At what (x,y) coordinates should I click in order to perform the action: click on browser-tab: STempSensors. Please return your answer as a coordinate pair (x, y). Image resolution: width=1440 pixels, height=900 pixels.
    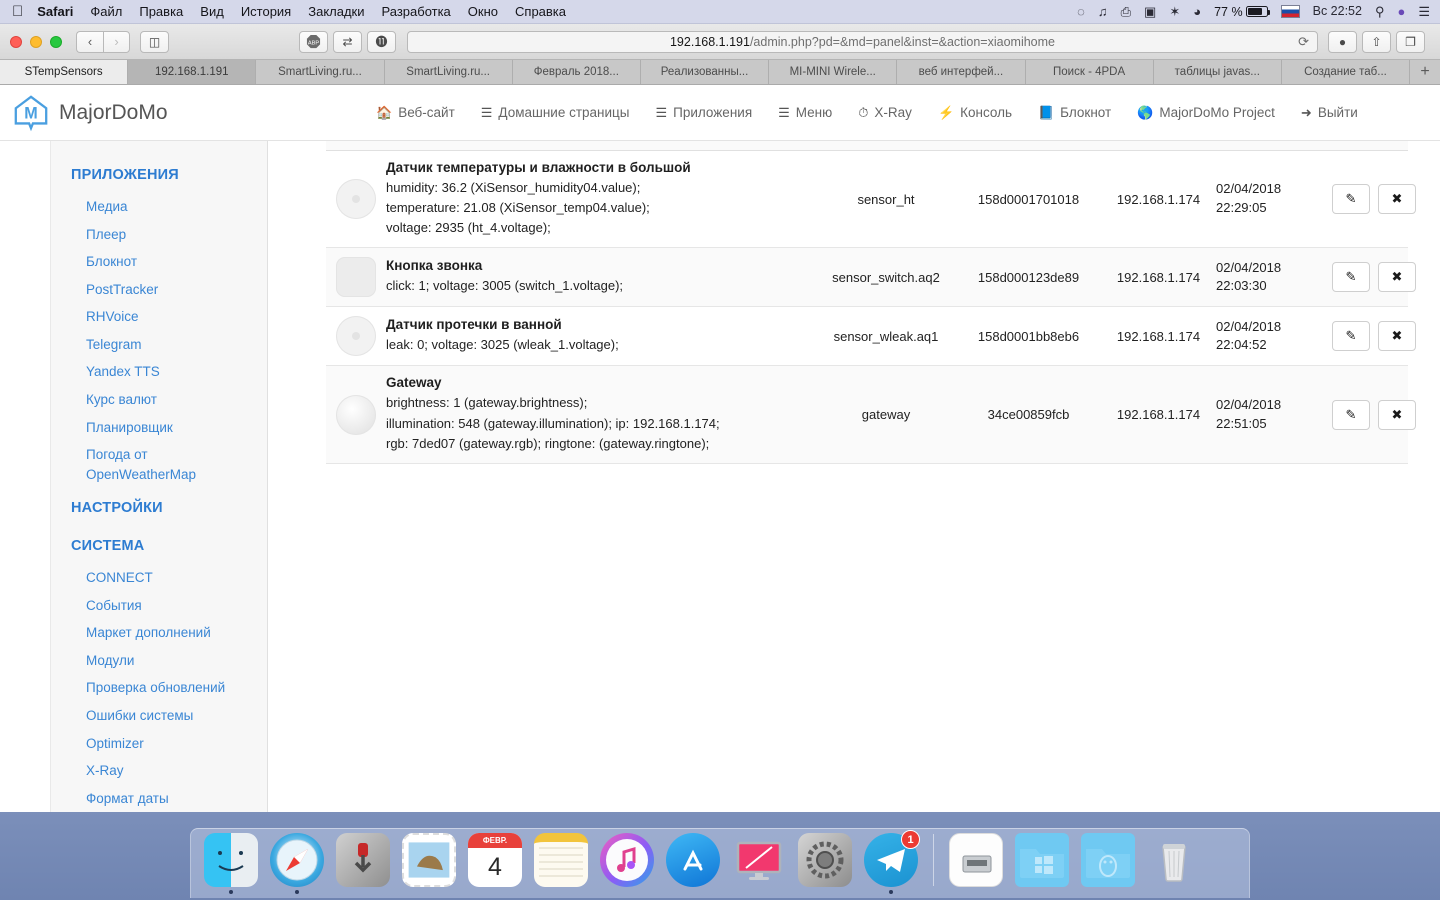
    Looking at the image, I should click on (64, 72).